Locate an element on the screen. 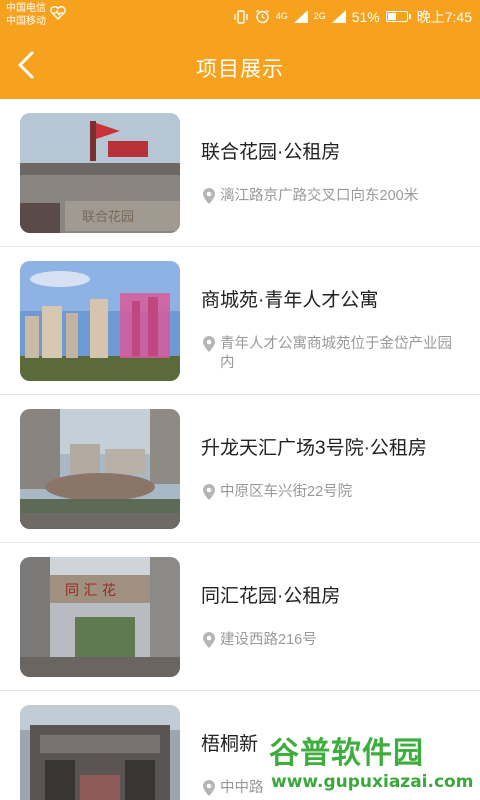 The height and width of the screenshot is (800, 480). project-image: 同 汇 花 is located at coordinates (100, 617).